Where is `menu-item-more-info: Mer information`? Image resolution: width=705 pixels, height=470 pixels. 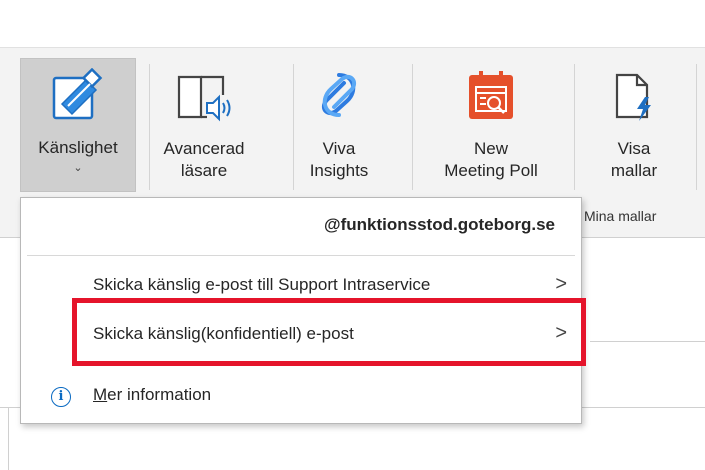 menu-item-more-info: Mer information is located at coordinates (152, 395).